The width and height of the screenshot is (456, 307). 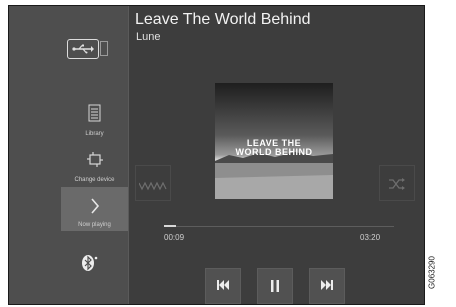 What do you see at coordinates (370, 237) in the screenshot?
I see `total-time: 03:20` at bounding box center [370, 237].